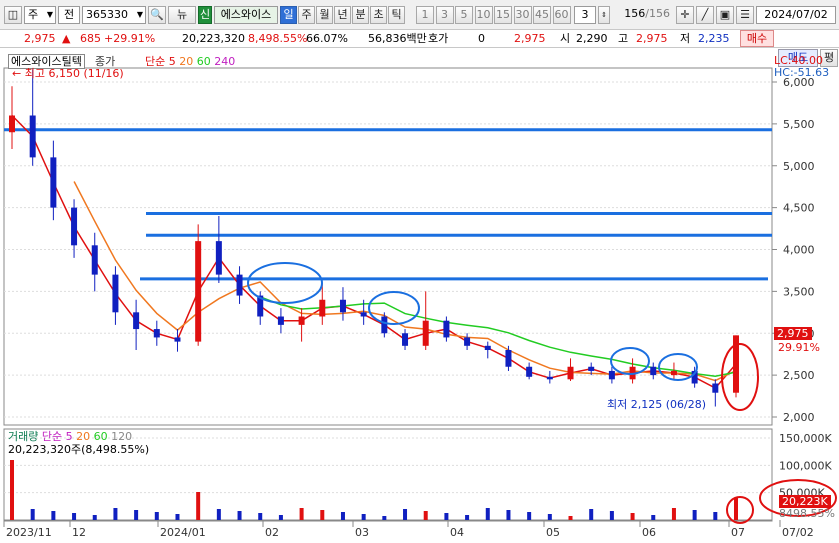 The height and width of the screenshot is (543, 839). What do you see at coordinates (553, 532) in the screenshot?
I see `x-tick-label: 05` at bounding box center [553, 532].